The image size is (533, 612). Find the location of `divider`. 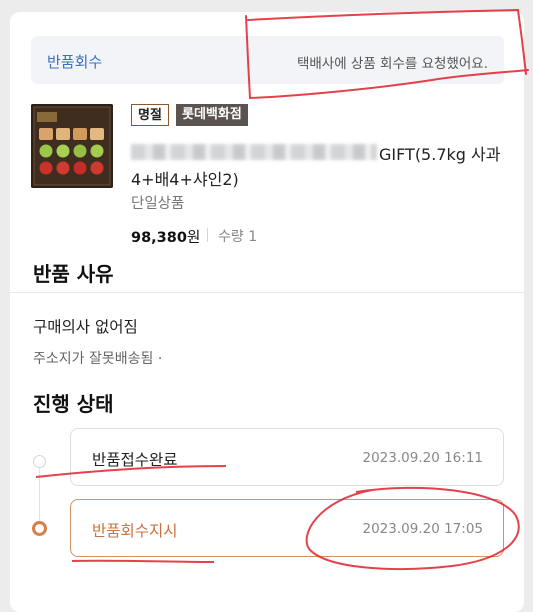

divider is located at coordinates (207, 235).